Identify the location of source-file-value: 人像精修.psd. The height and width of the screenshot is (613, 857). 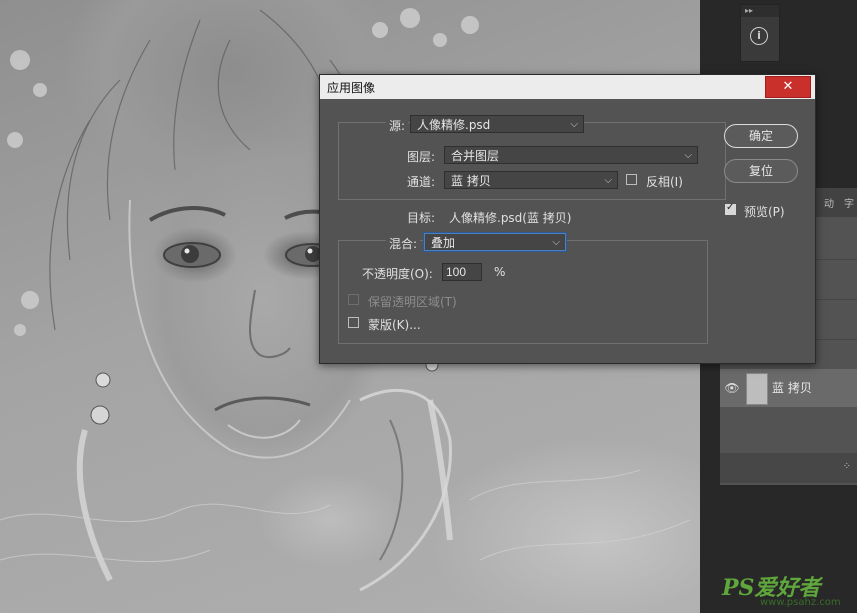
(454, 125).